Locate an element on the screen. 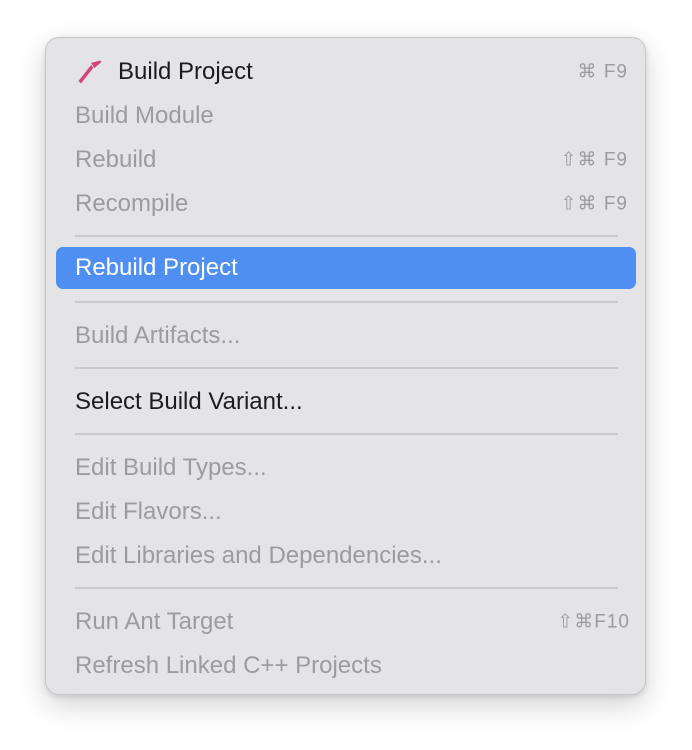  menu-item-label: Recompile is located at coordinates (132, 203).